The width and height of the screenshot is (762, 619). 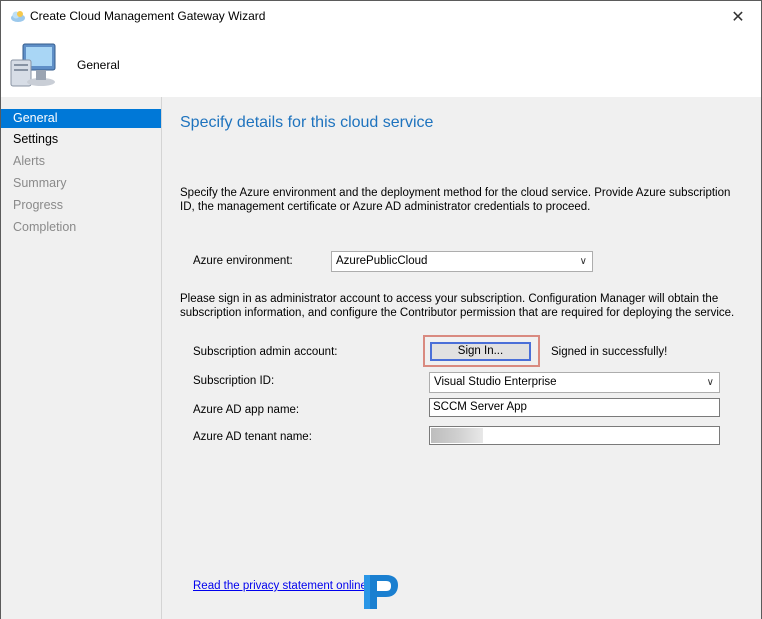 What do you see at coordinates (98, 65) in the screenshot?
I see `header-title: General` at bounding box center [98, 65].